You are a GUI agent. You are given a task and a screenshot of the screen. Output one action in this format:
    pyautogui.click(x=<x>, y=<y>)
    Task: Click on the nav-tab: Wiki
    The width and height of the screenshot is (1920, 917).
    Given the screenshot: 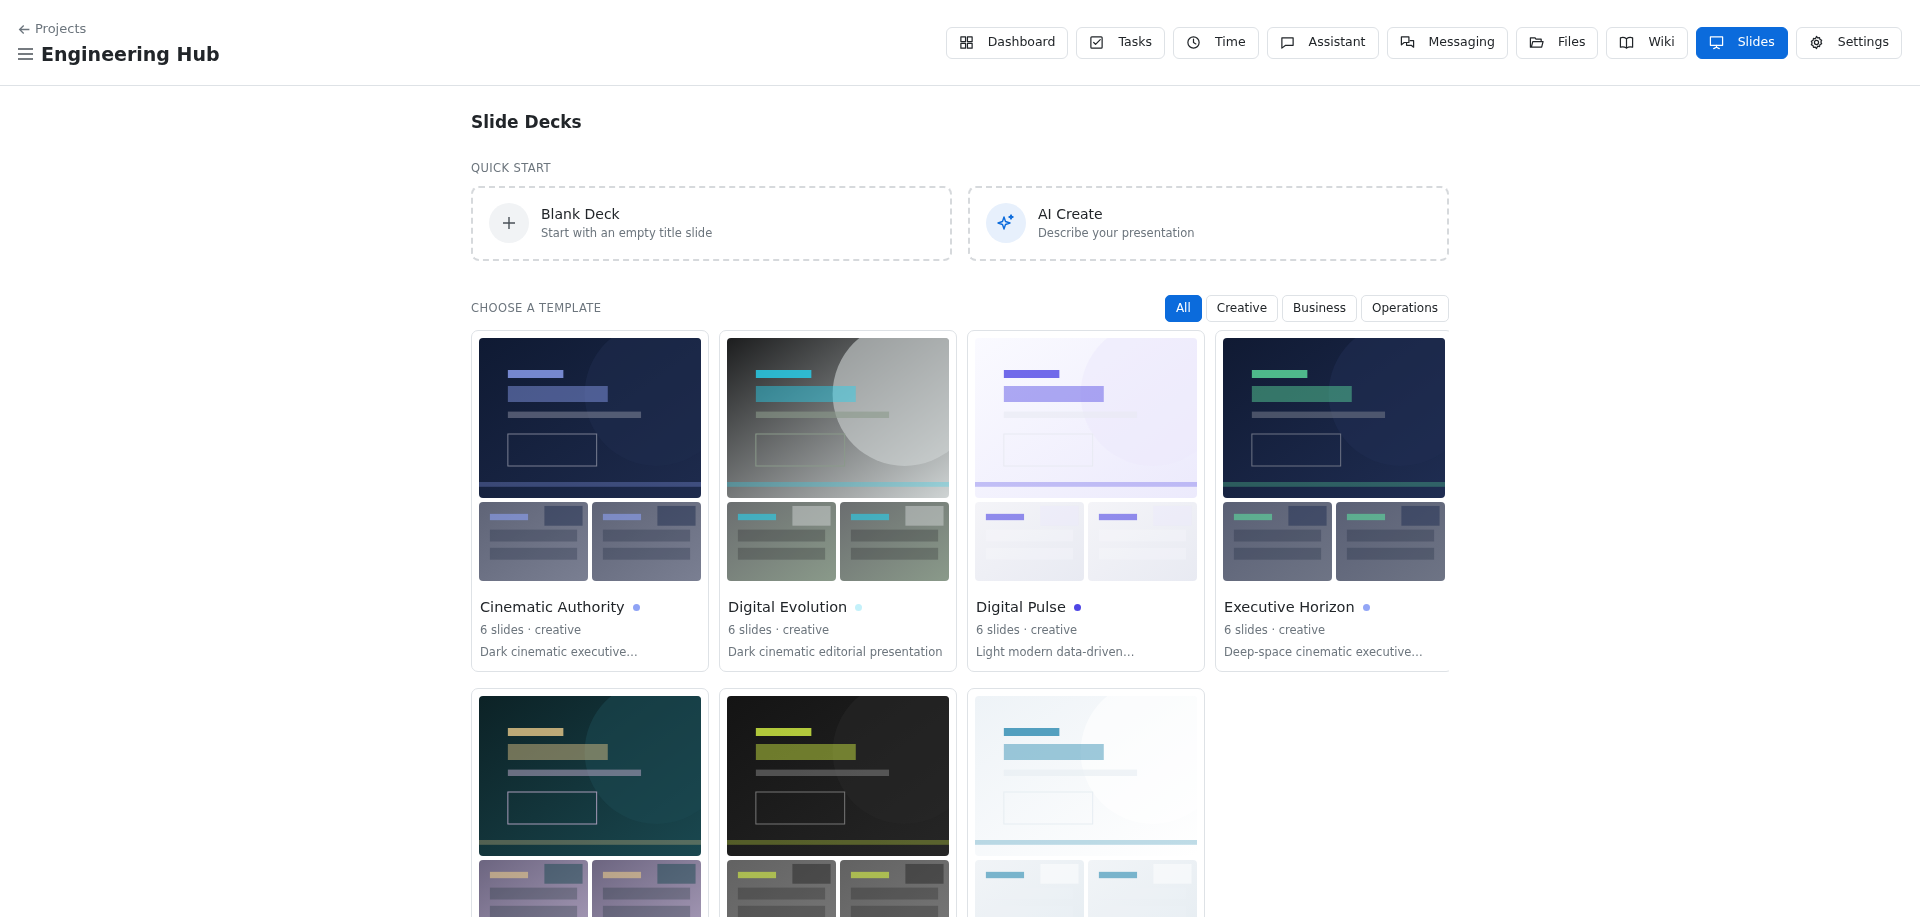 What is the action you would take?
    pyautogui.click(x=1647, y=42)
    